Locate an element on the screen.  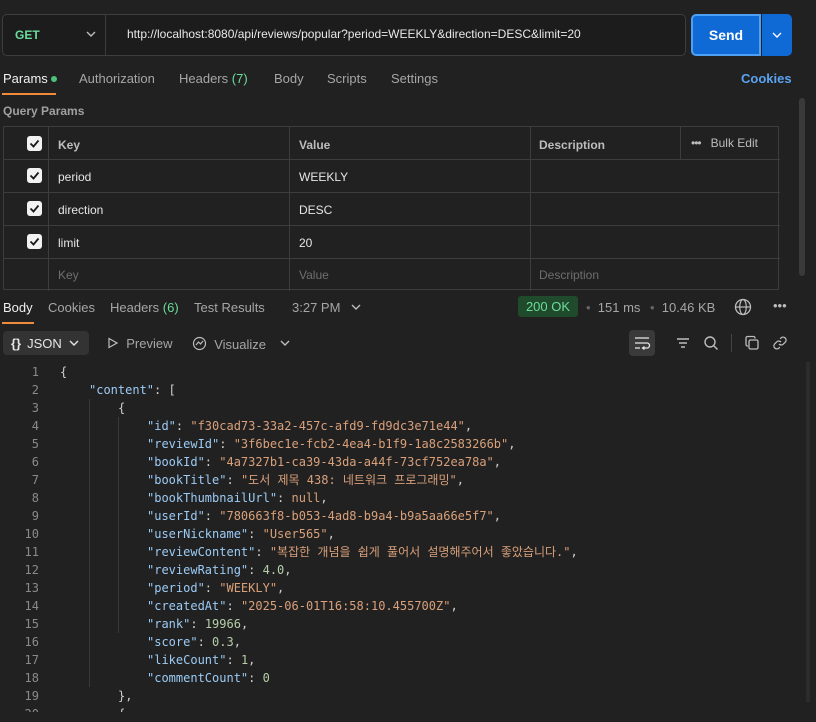
tab-headers: Headers (7) is located at coordinates (213, 78).